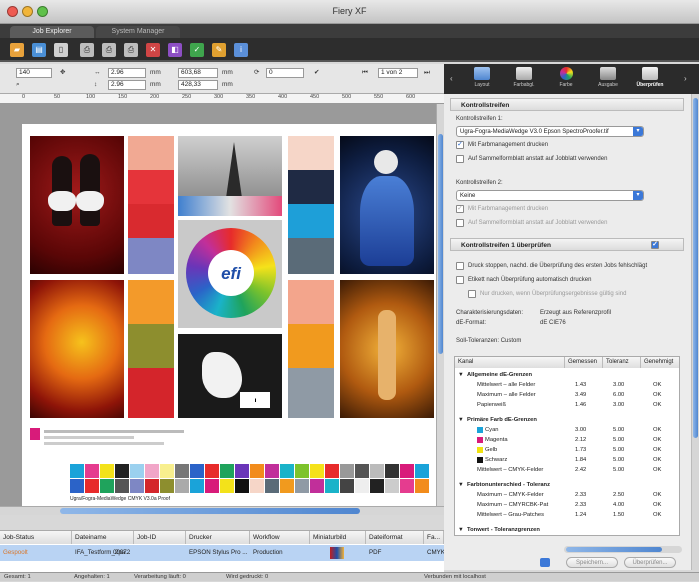  What do you see at coordinates (131, 50) in the screenshot?
I see `print-queue-icon: ⎙` at bounding box center [131, 50].